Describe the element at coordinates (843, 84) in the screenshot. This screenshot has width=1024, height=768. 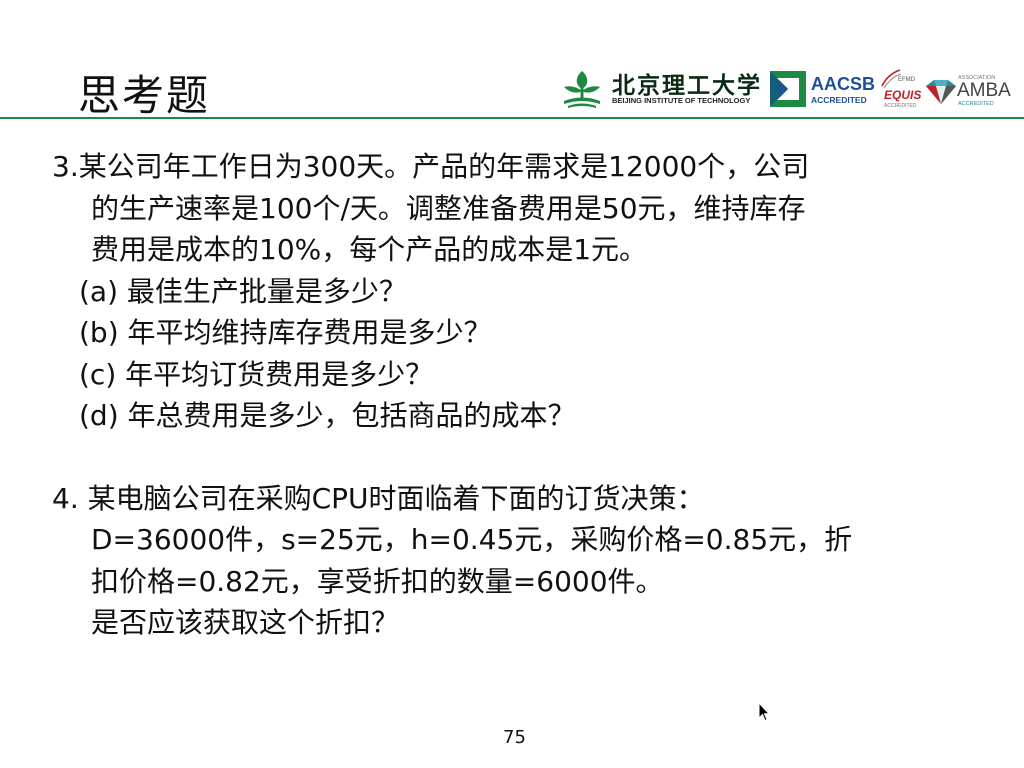
I see `aacsb-name: AACSB` at that location.